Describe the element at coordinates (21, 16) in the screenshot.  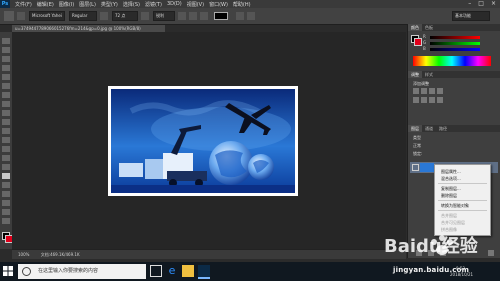
I see `text-orientation-icon` at that location.